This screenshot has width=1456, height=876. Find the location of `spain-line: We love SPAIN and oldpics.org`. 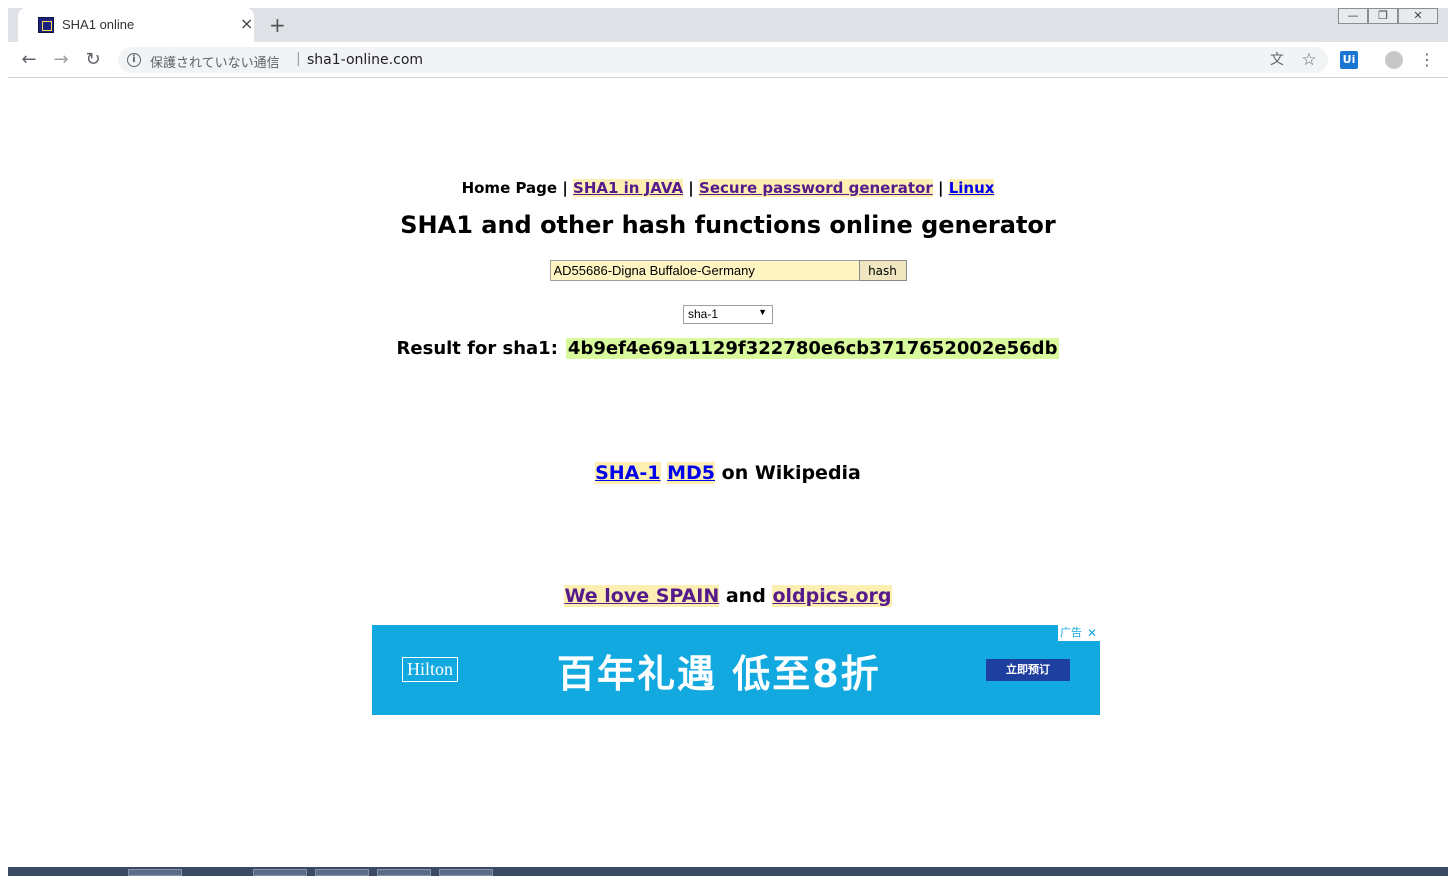

spain-line: We love SPAIN and oldpics.org is located at coordinates (728, 596).